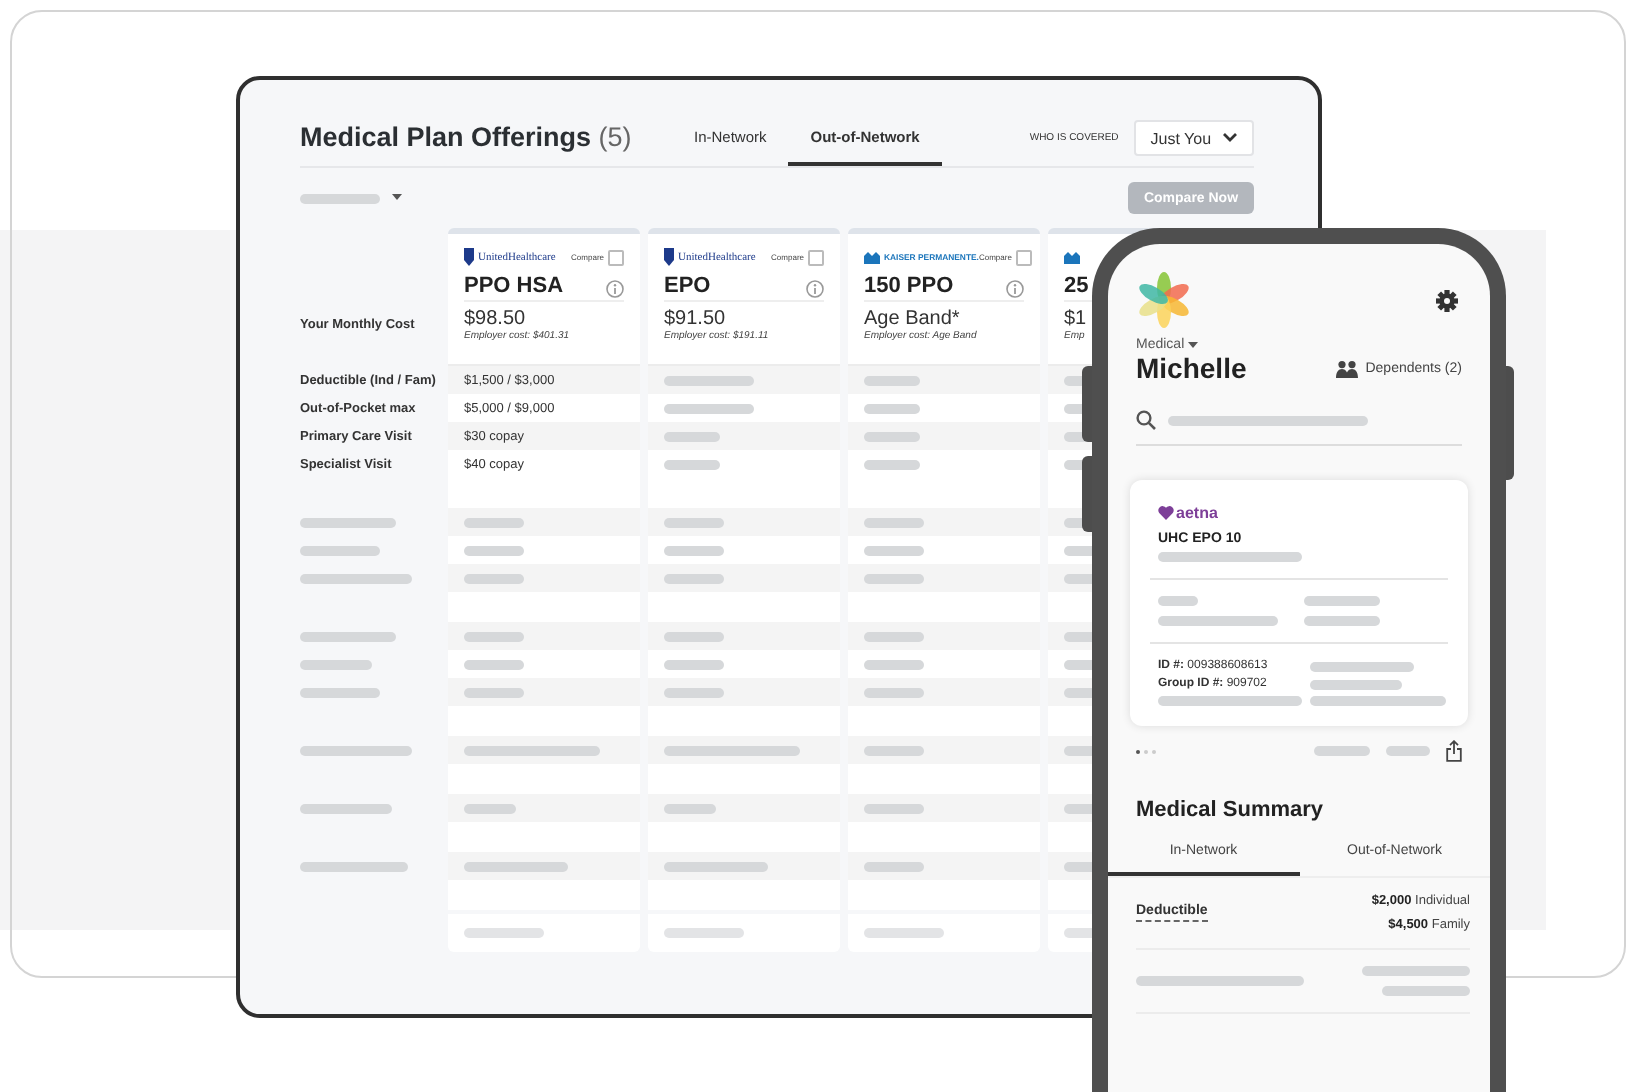 This screenshot has width=1634, height=1092. What do you see at coordinates (1166, 513) in the screenshot?
I see `heart-icon` at bounding box center [1166, 513].